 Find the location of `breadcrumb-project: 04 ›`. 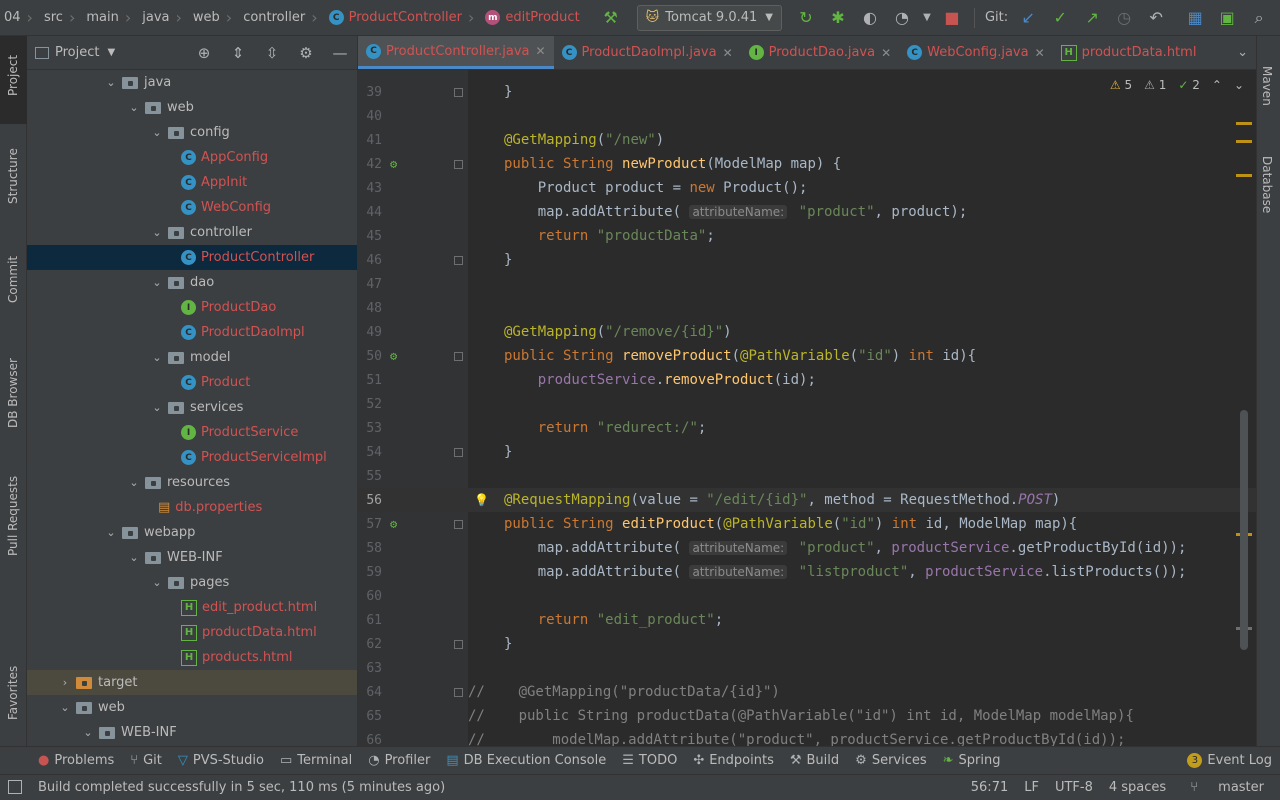

breadcrumb-project: 04 › is located at coordinates (20, 18).